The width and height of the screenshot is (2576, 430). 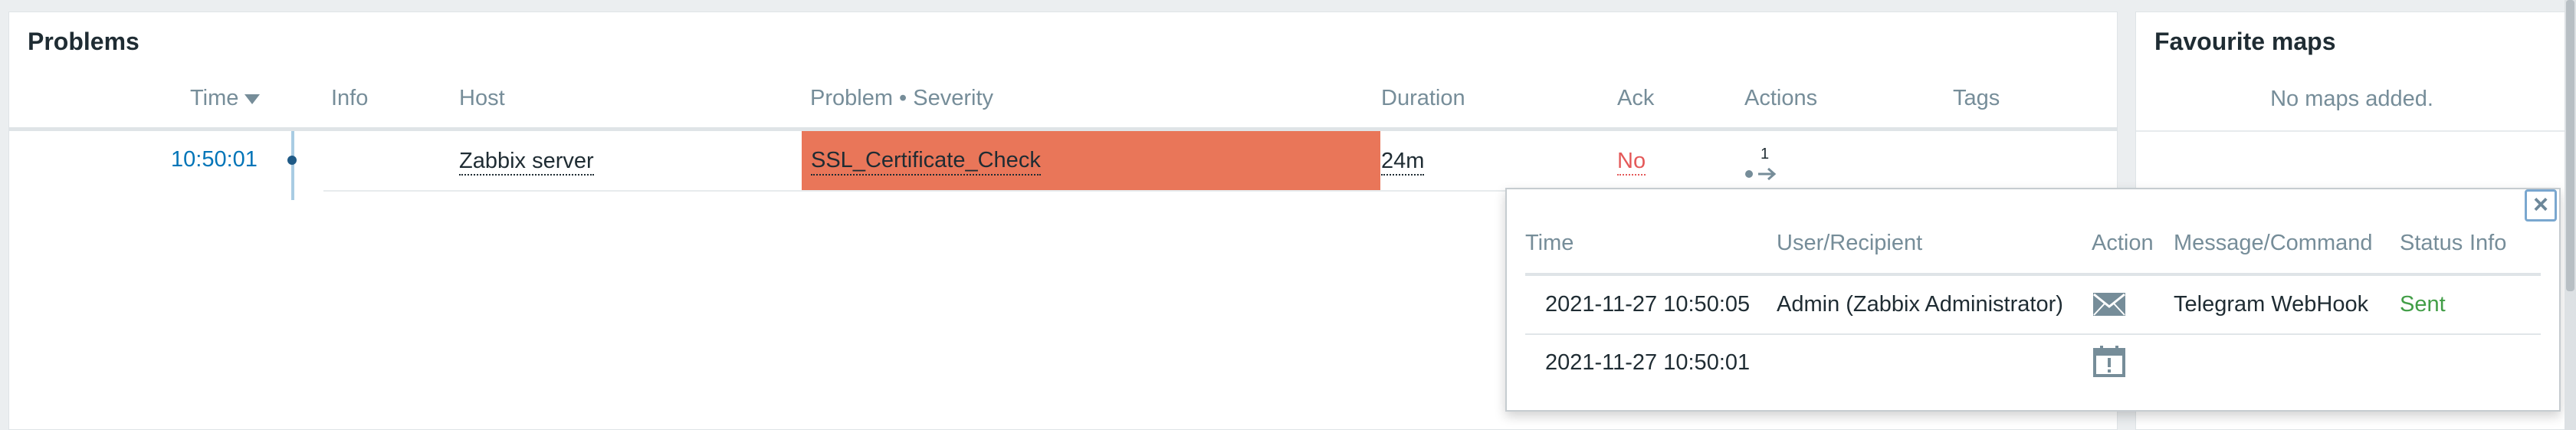 I want to click on duration-link: 24m, so click(x=1403, y=162).